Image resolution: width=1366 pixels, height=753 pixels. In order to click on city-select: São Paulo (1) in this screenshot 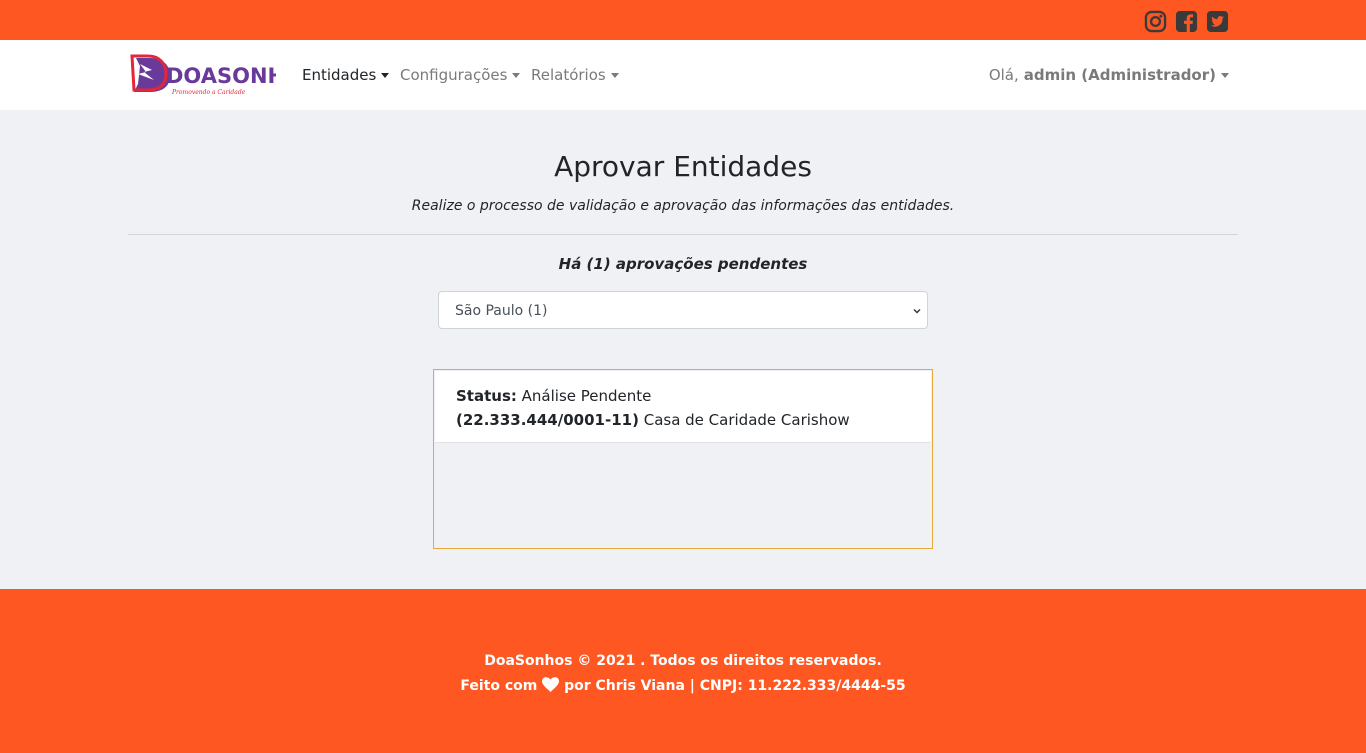, I will do `click(683, 310)`.